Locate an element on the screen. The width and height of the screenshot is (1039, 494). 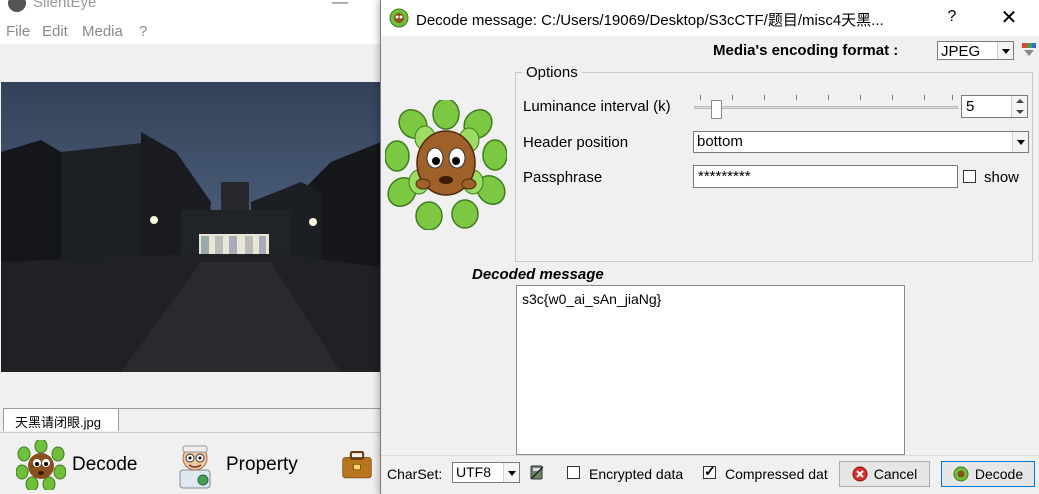
property-action-label: Property is located at coordinates (262, 464).